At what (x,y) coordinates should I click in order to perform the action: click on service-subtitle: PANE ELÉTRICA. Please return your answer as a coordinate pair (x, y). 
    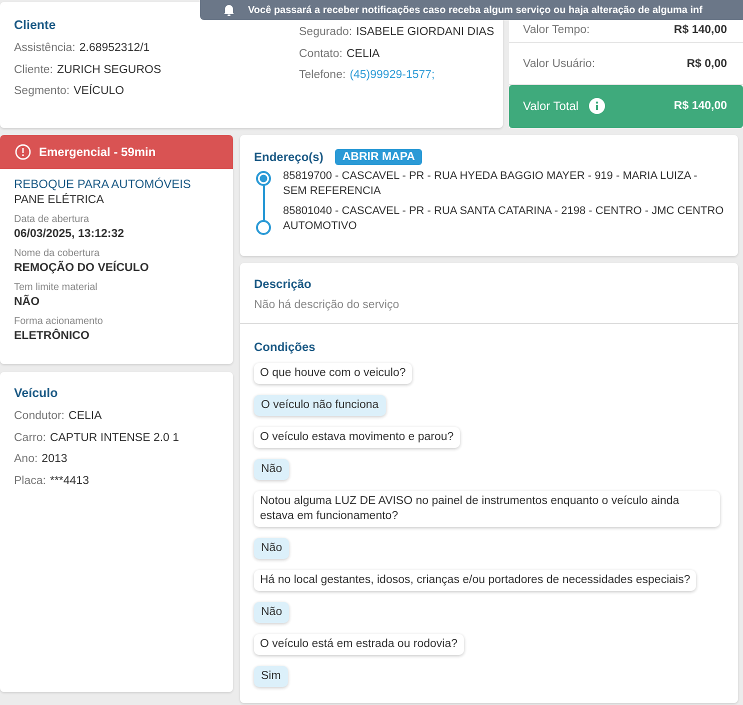
    Looking at the image, I should click on (59, 201).